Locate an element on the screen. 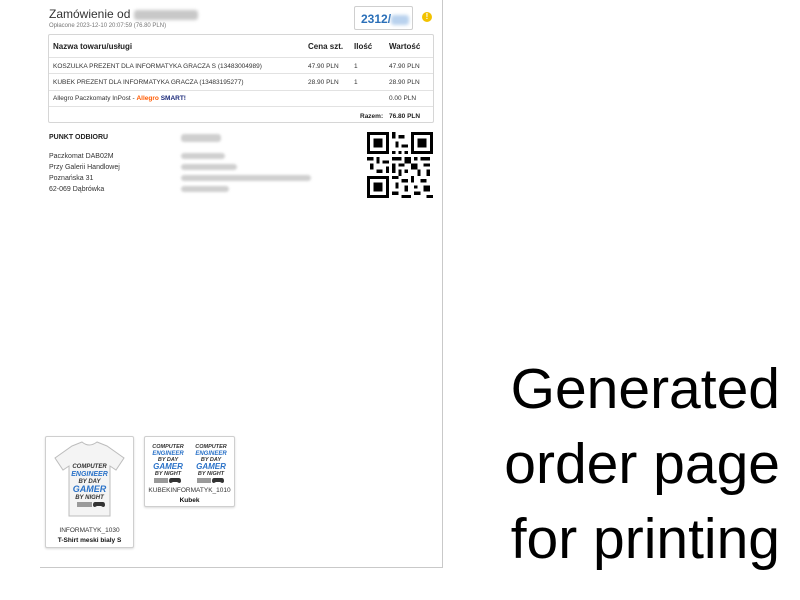 The width and height of the screenshot is (800, 600). redacted-buyer-name is located at coordinates (165, 14).